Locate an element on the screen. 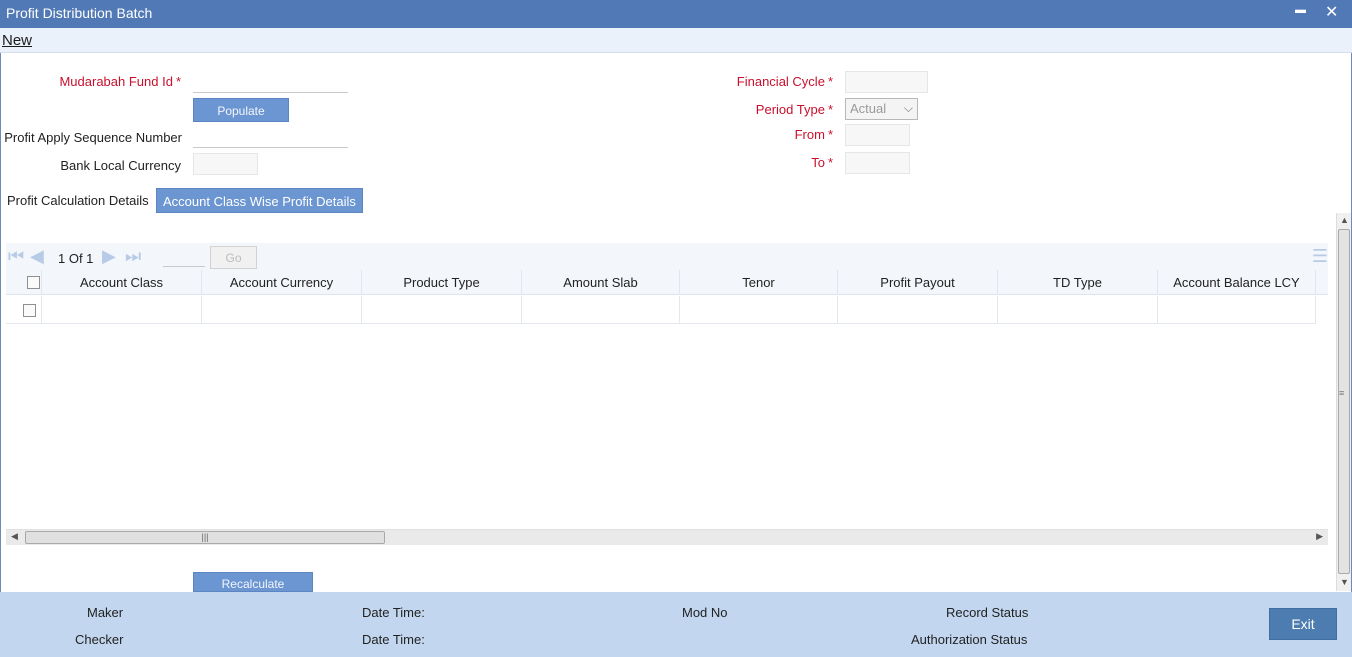  scroll-up-icon: ▲ is located at coordinates (1344, 220).